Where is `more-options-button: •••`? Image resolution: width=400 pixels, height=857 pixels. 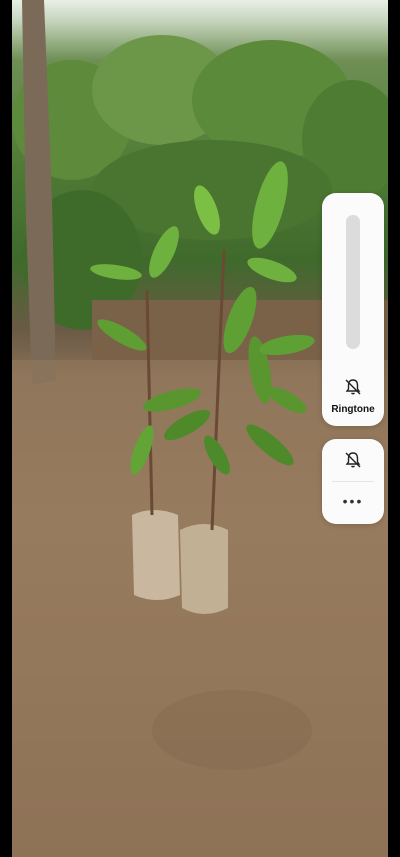
more-options-button: ••• is located at coordinates (353, 503).